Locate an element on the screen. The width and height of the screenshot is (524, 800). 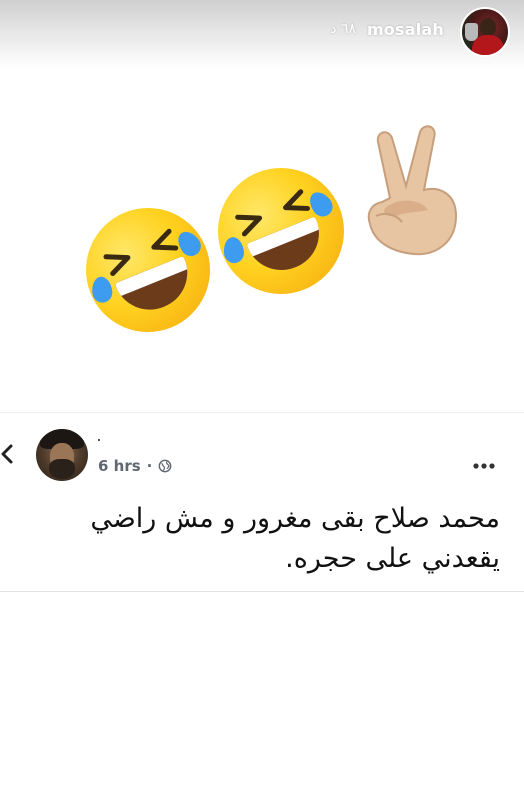
story-username: mosalah is located at coordinates (405, 29).